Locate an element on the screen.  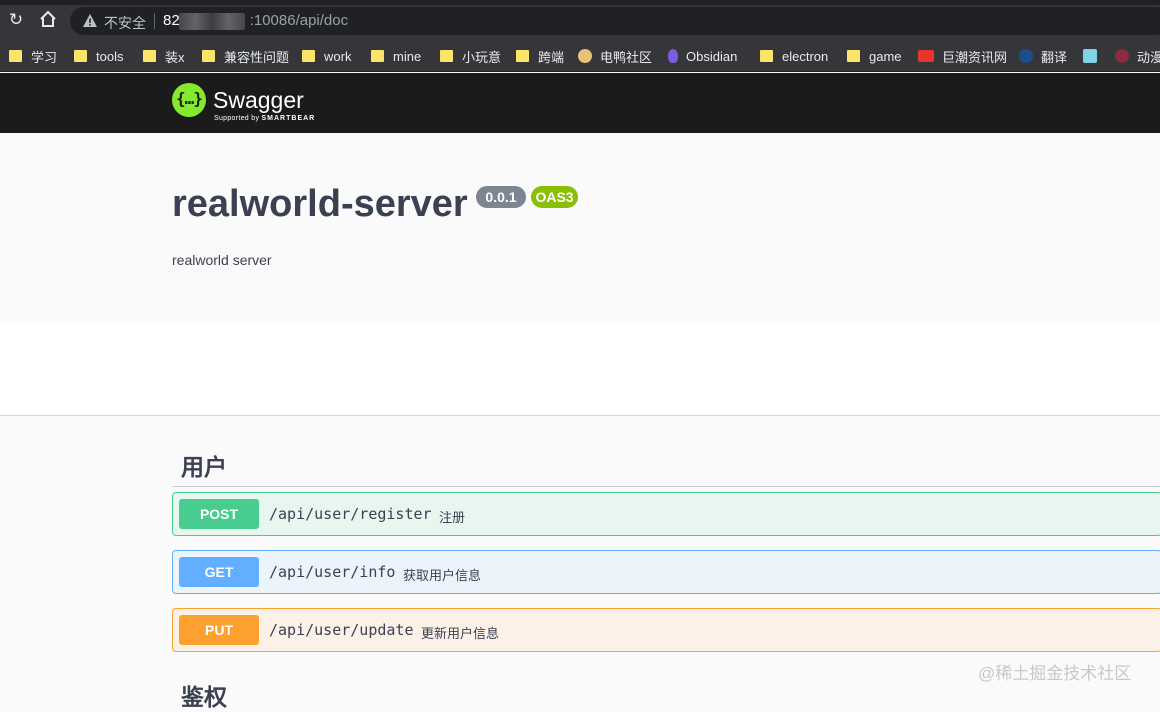
operation-summary: 注册 is located at coordinates (452, 517).